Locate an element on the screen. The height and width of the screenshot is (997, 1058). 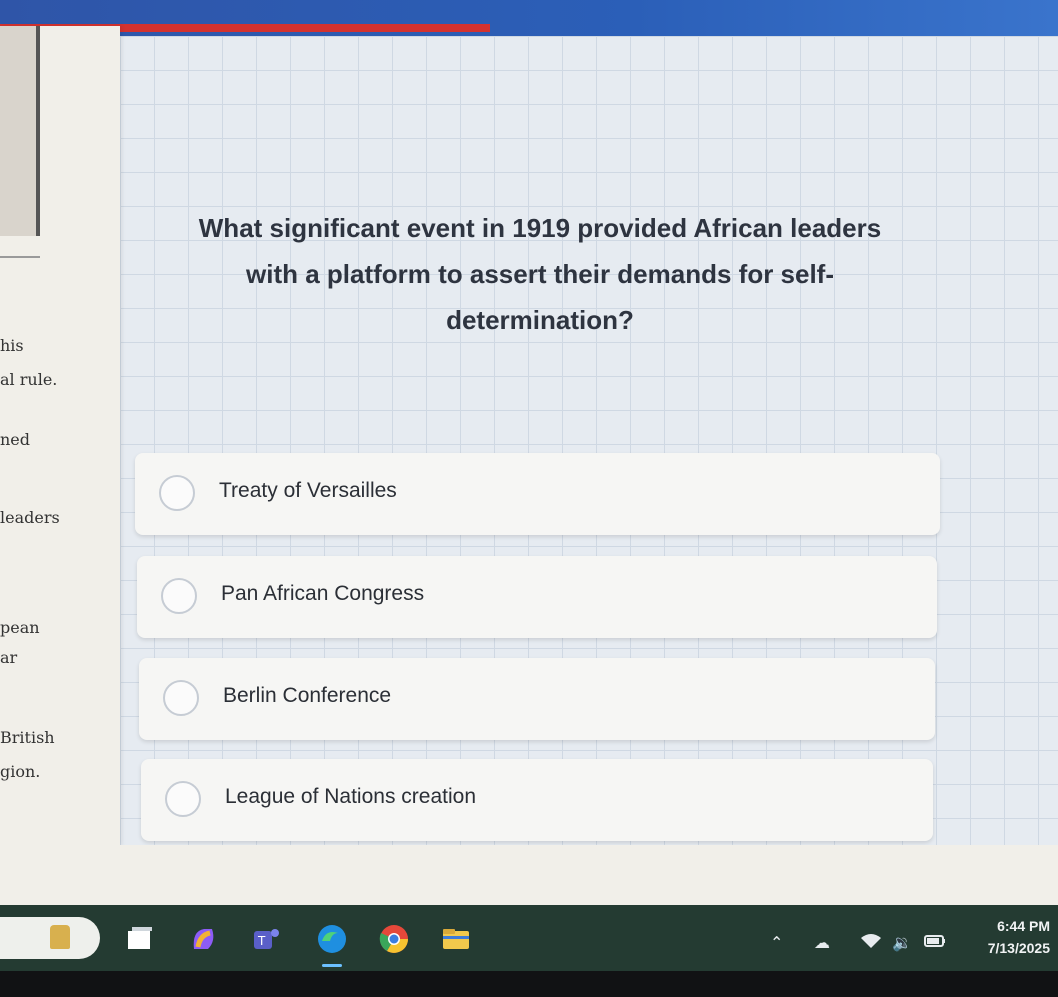
answer-option-2: Pan African Congress is located at coordinates (537, 597).